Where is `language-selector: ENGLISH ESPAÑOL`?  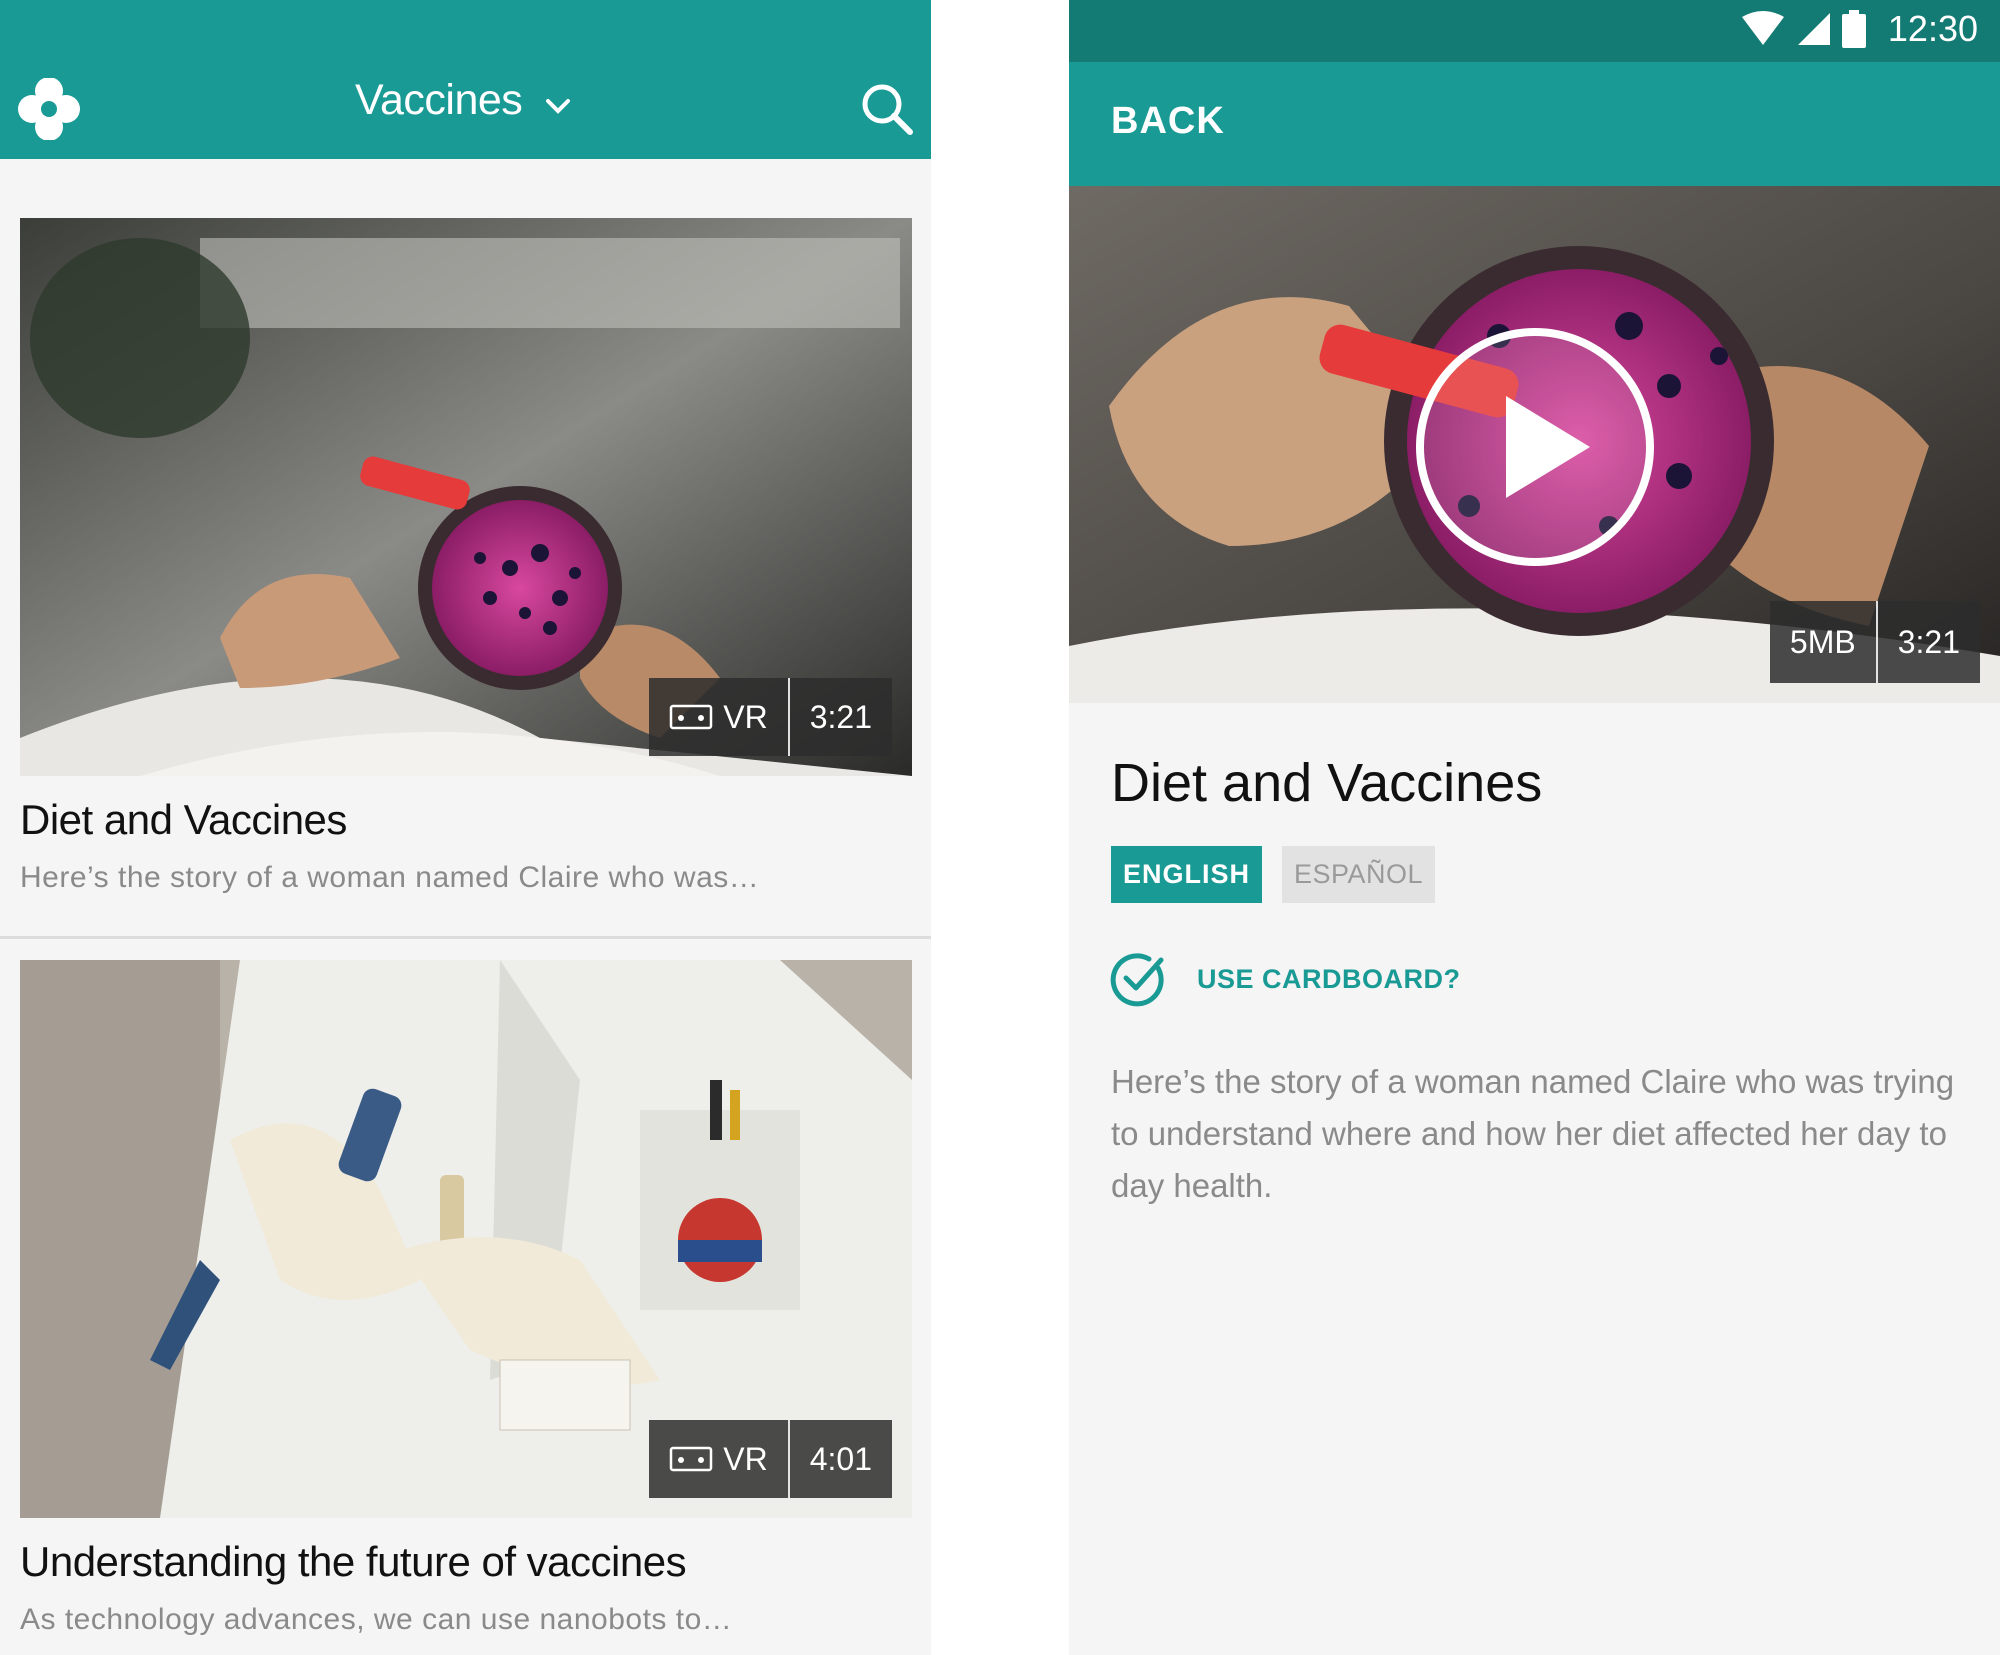 language-selector: ENGLISH ESPAÑOL is located at coordinates (1273, 874).